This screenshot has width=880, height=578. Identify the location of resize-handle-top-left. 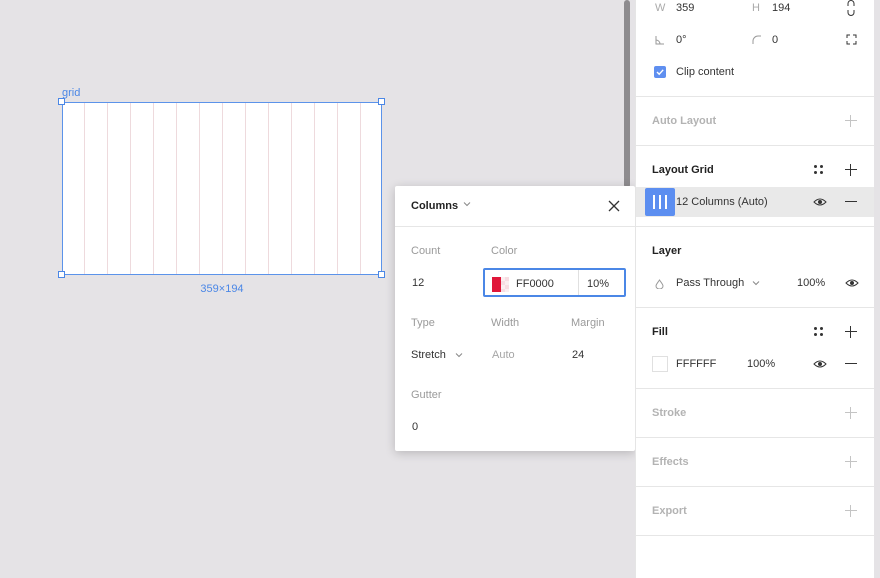
(61, 101).